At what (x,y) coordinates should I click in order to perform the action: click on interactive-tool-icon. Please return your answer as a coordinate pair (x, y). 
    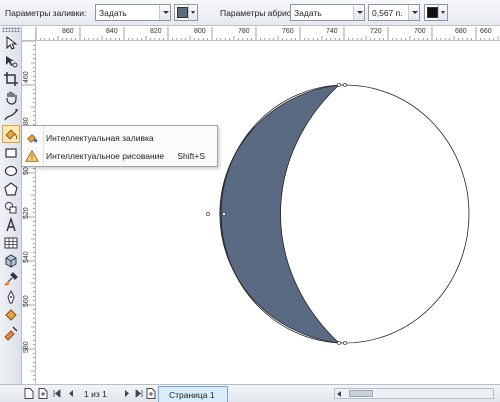
    Looking at the image, I should click on (11, 261).